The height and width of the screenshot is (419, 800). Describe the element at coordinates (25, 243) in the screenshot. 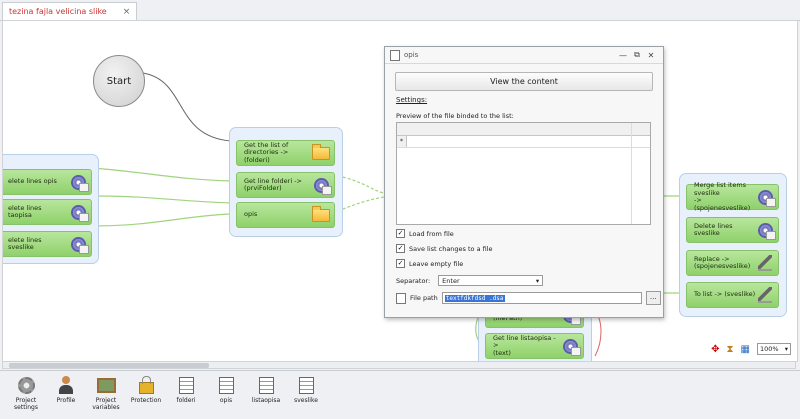

I see `node-label: elete lines sveslike` at that location.